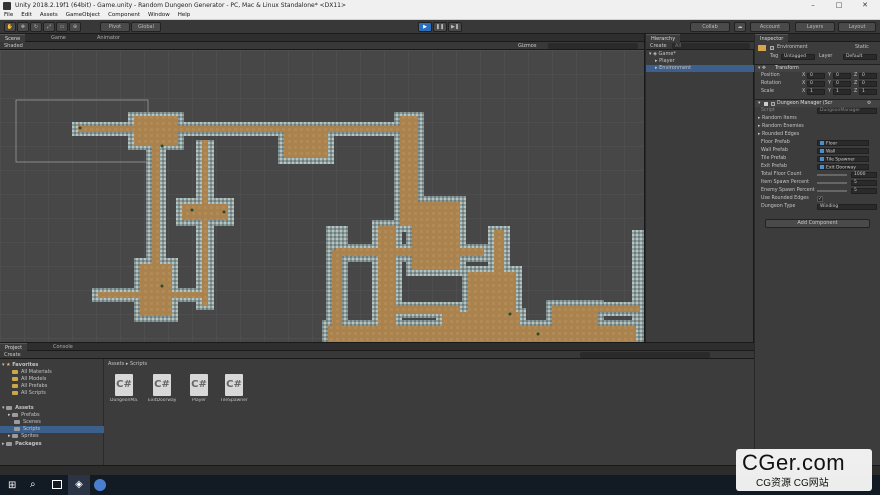 The height and width of the screenshot is (495, 880). Describe the element at coordinates (24, 415) in the screenshot. I see `folder-prefabs: ▸ Prefabs` at that location.